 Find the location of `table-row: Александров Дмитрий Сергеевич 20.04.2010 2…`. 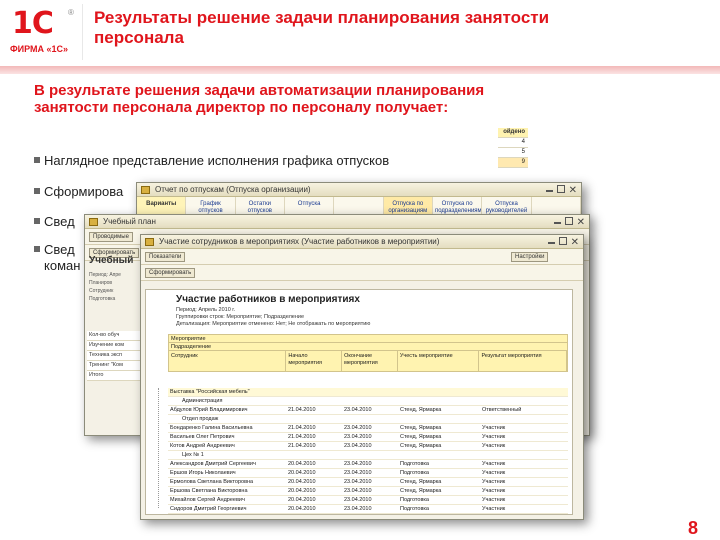

table-row: Александров Дмитрий Сергеевич 20.04.2010 2… is located at coordinates (368, 464).